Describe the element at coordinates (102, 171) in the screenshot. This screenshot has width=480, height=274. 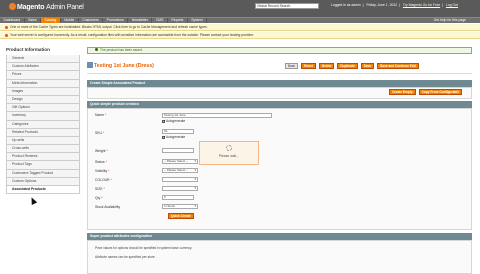
I see `visibility-label: Visibility *` at that location.